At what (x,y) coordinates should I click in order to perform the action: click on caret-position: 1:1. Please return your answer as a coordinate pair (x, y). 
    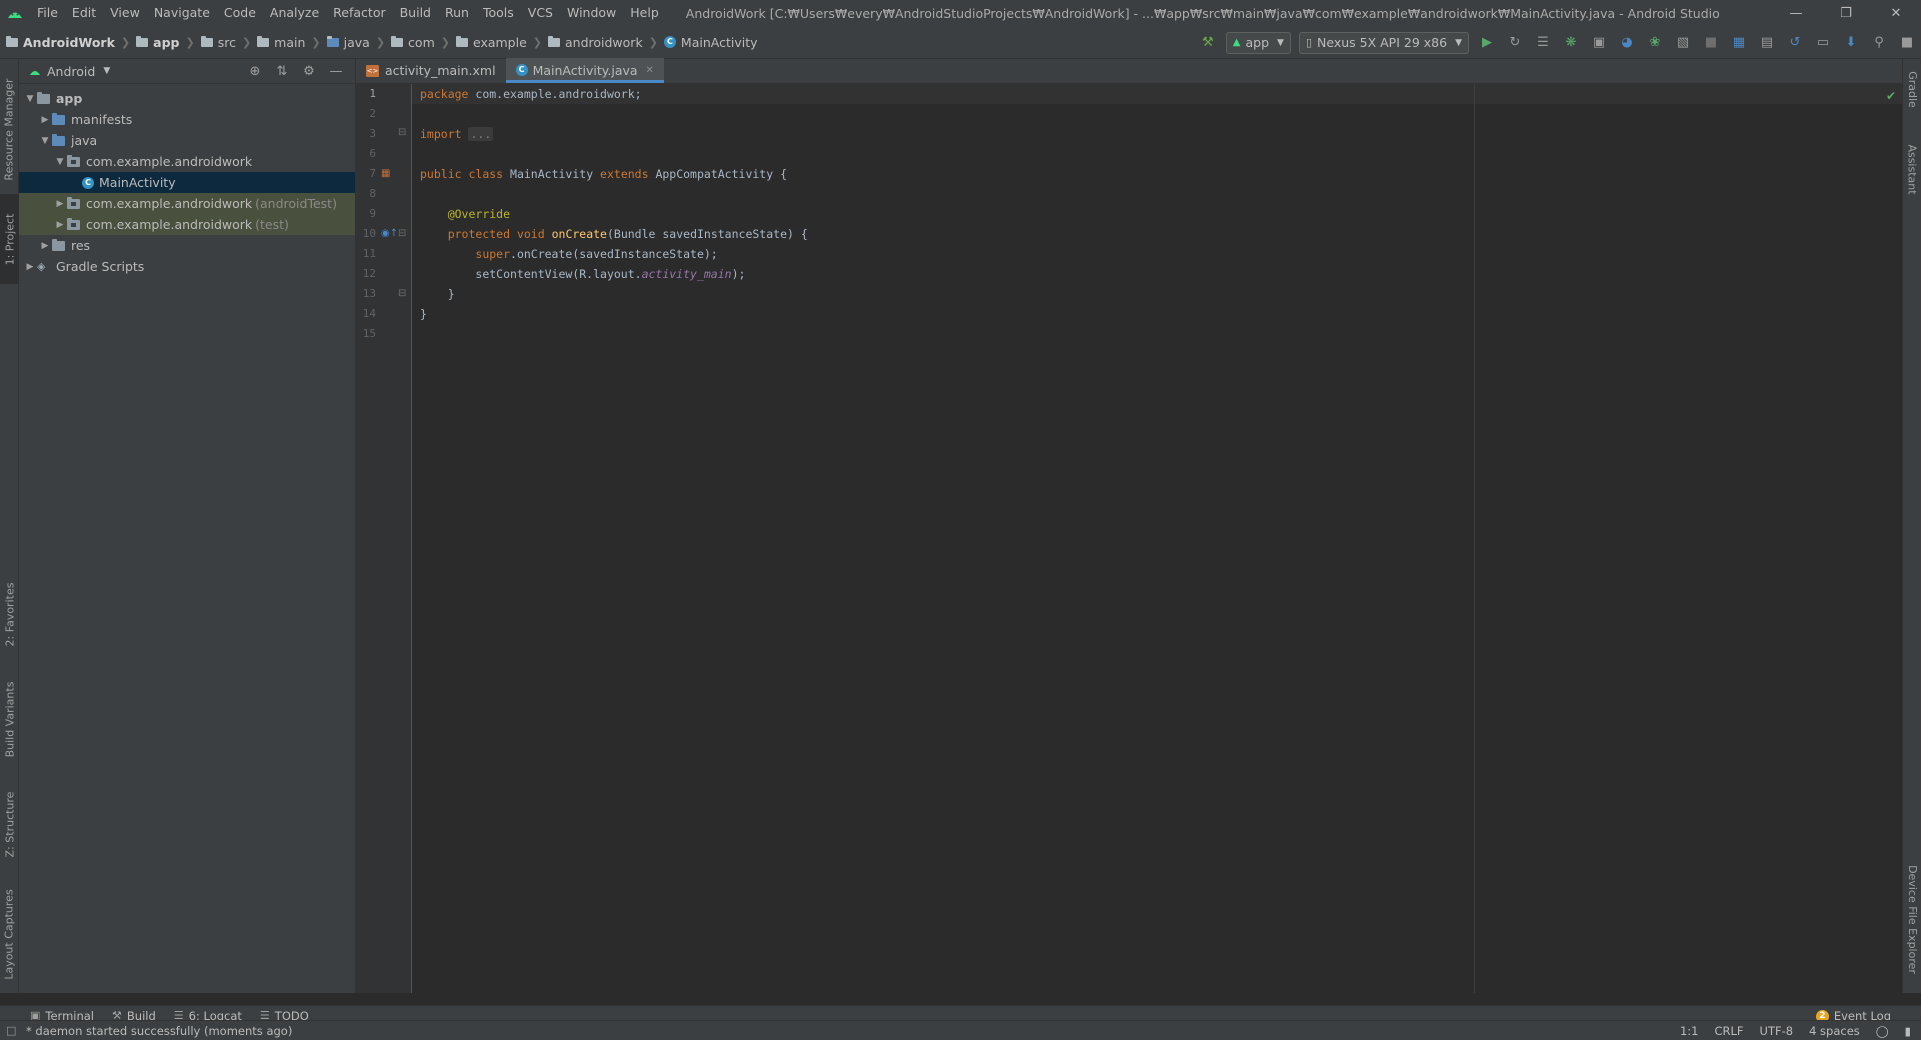
    Looking at the image, I should click on (1689, 1031).